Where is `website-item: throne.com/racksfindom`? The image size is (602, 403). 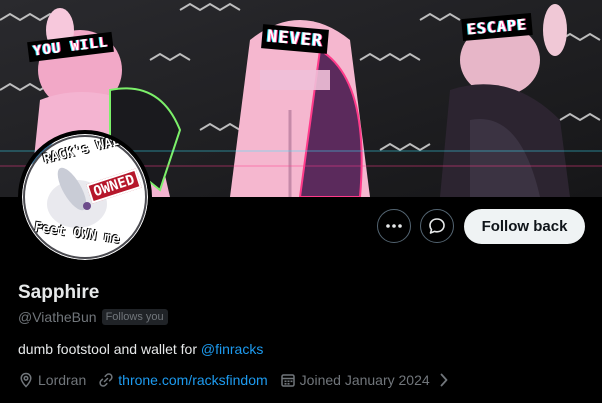
website-item: throne.com/racksfindom is located at coordinates (183, 380).